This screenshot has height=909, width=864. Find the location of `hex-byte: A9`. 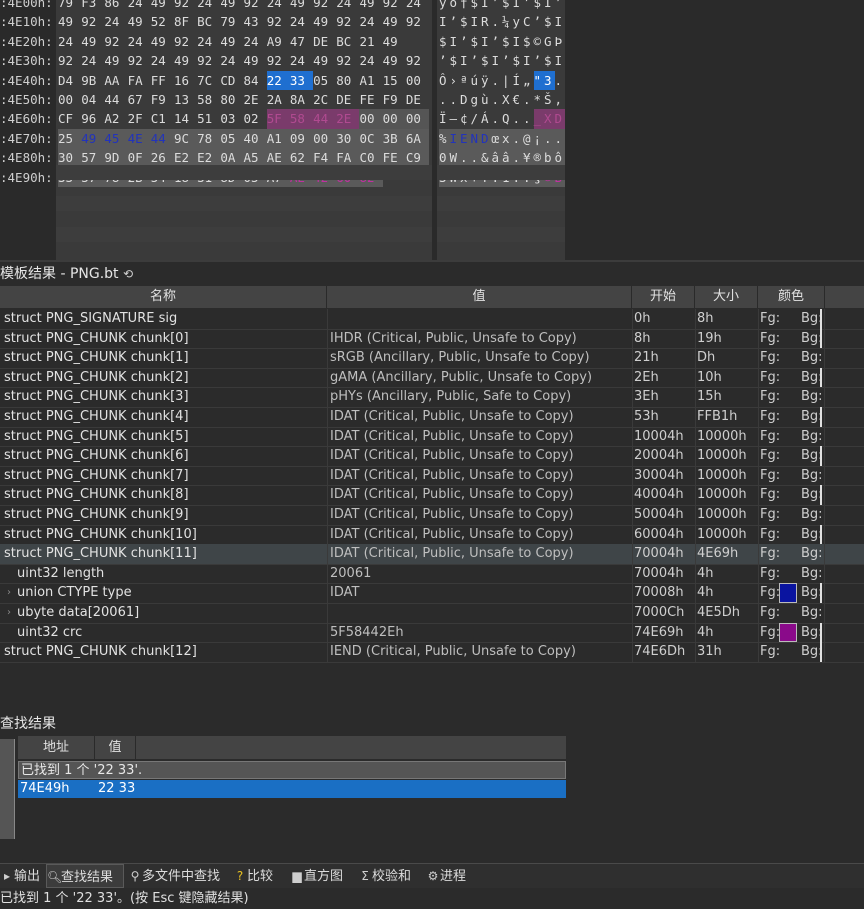

hex-byte: A9 is located at coordinates (278, 41).